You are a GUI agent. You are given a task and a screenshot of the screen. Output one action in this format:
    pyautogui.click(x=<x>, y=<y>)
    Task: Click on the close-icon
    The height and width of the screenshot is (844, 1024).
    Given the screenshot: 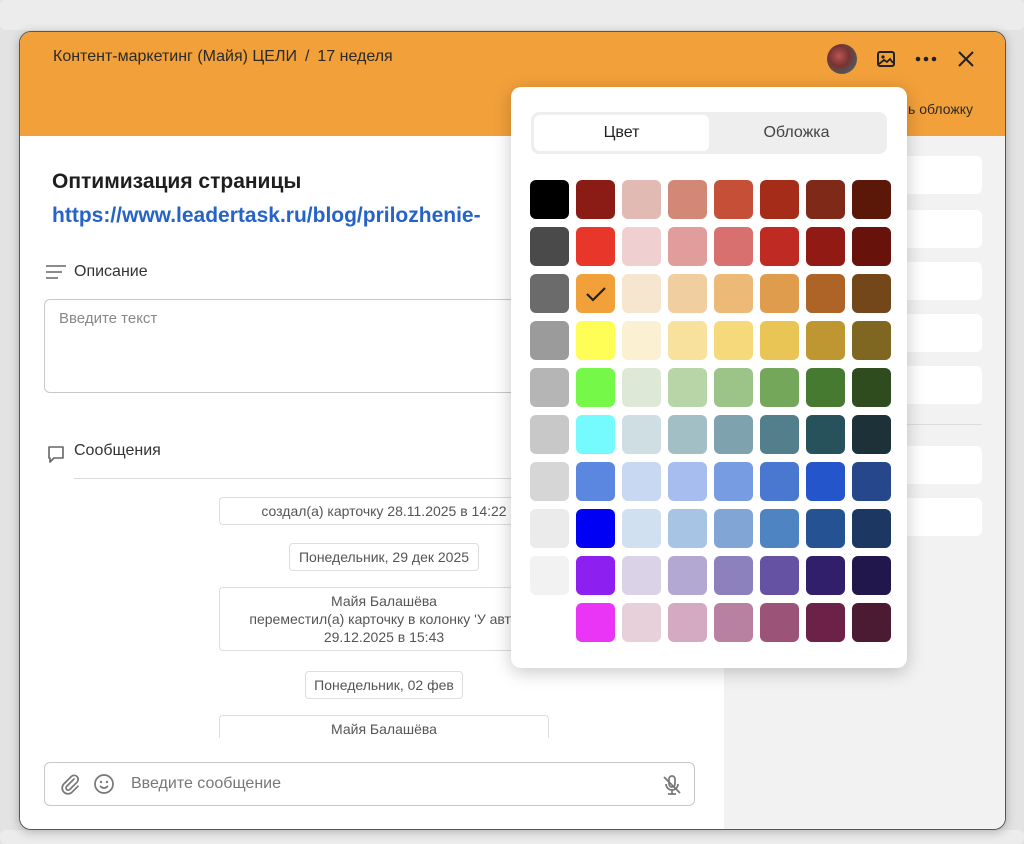 What is the action you would take?
    pyautogui.click(x=966, y=59)
    